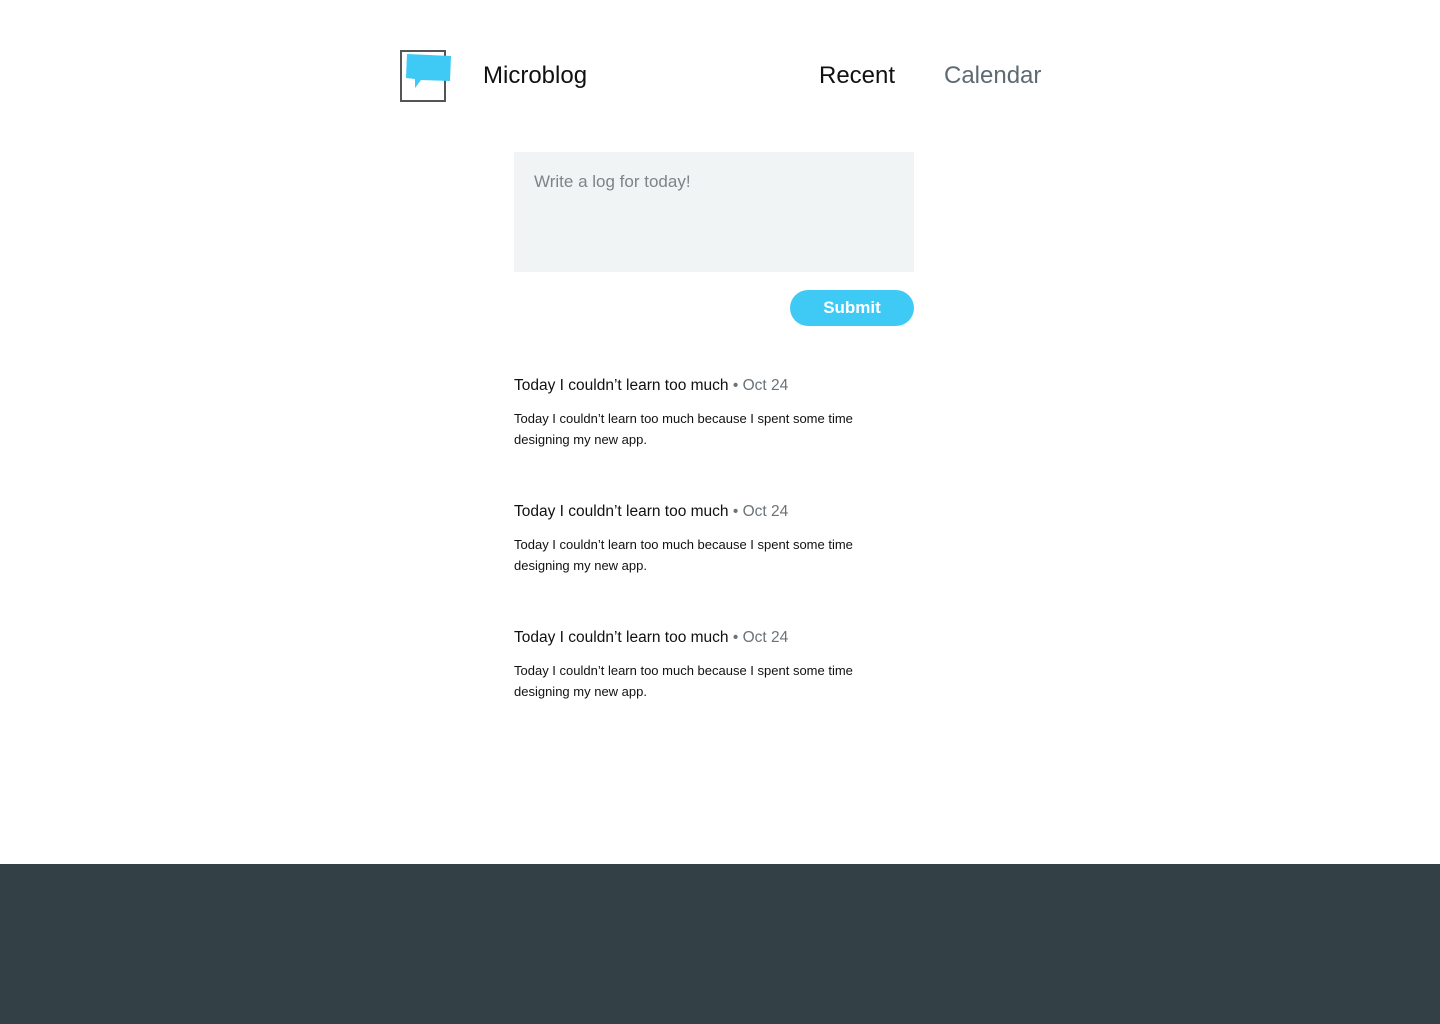 Image resolution: width=1440 pixels, height=1024 pixels. Describe the element at coordinates (535, 76) in the screenshot. I see `brand-title: Microblog` at that location.